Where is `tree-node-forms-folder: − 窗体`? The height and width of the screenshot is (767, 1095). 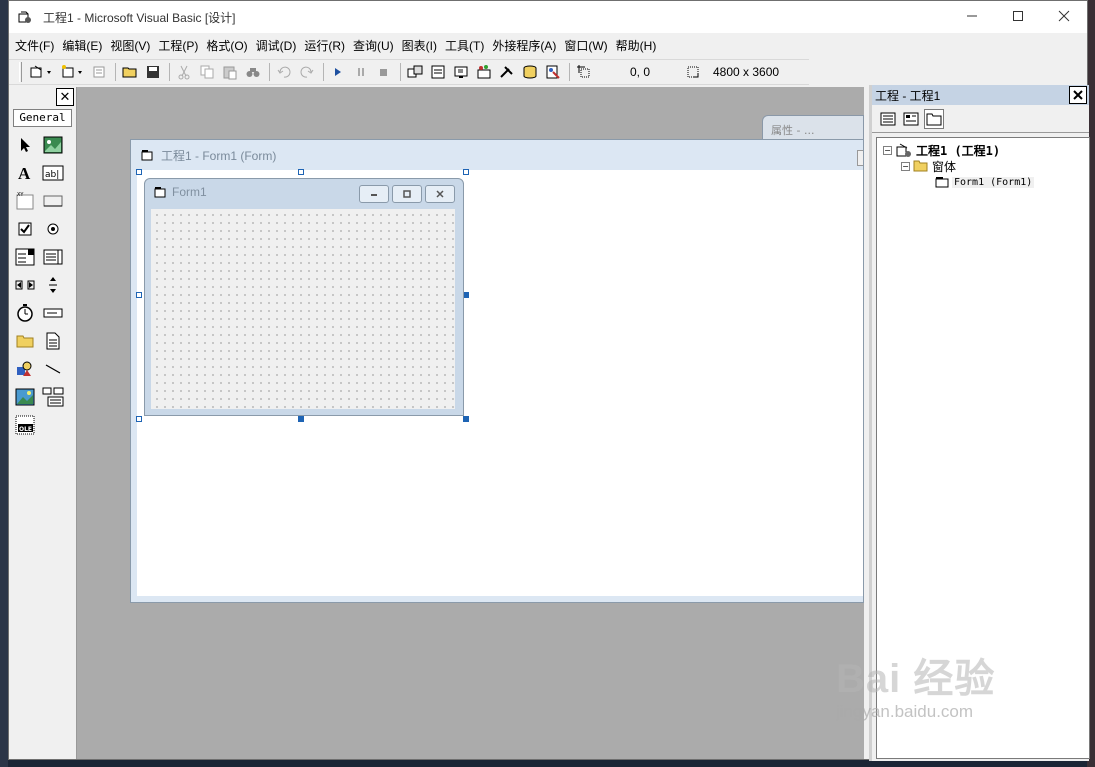
tree-node-forms-folder: − 窗体 is located at coordinates (983, 166).